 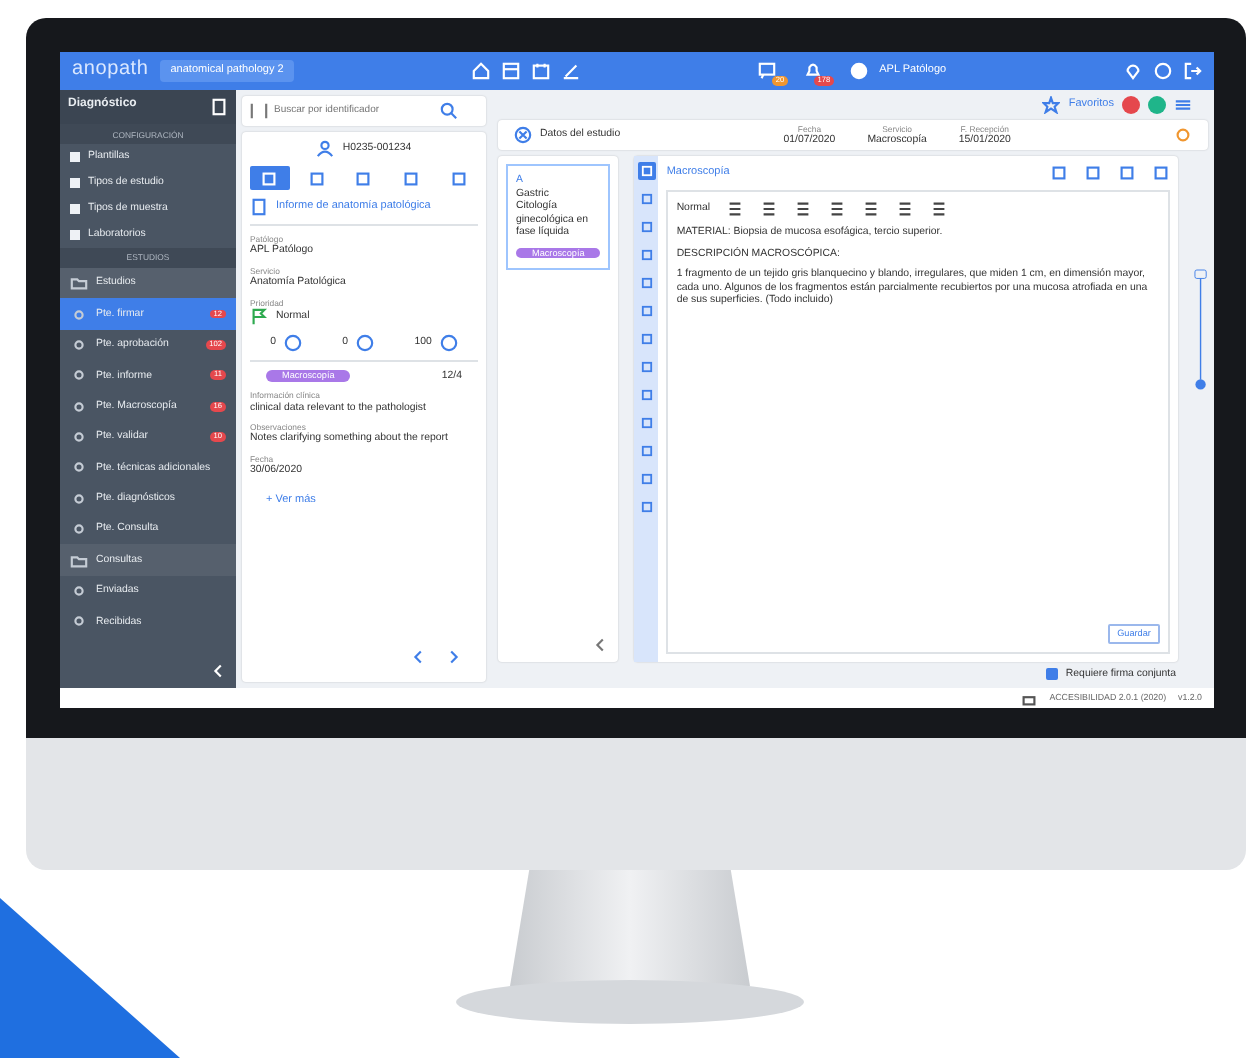 I want to click on chat-icon, so click(x=766, y=71).